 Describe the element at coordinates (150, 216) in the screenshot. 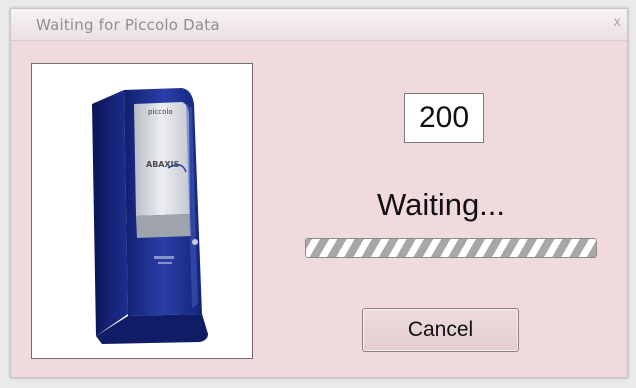

I see `analyzer-device-image: piccolo ABAXIS` at that location.